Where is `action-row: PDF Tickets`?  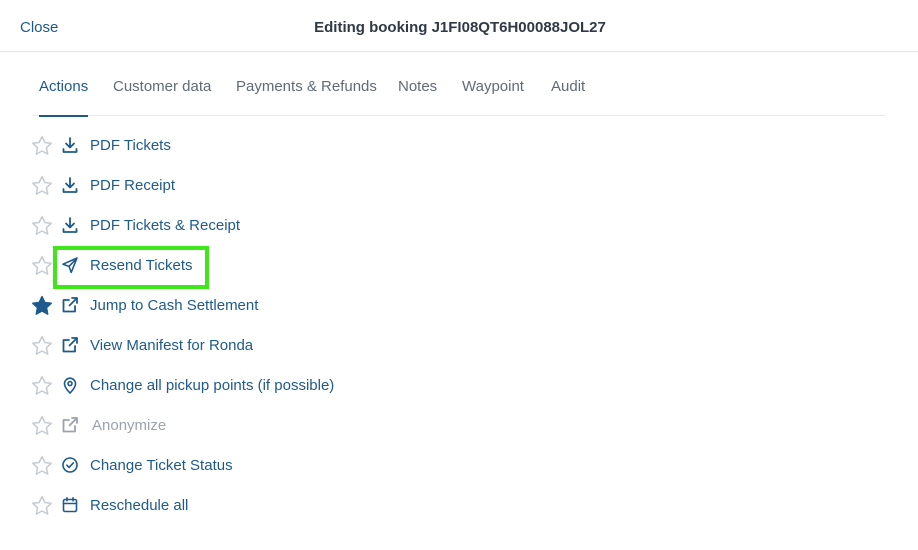
action-row: PDF Tickets is located at coordinates (240, 145).